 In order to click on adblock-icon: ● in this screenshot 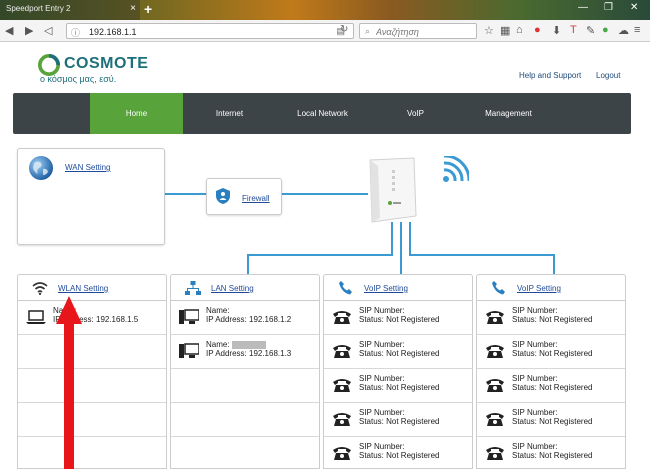, I will do `click(537, 30)`.